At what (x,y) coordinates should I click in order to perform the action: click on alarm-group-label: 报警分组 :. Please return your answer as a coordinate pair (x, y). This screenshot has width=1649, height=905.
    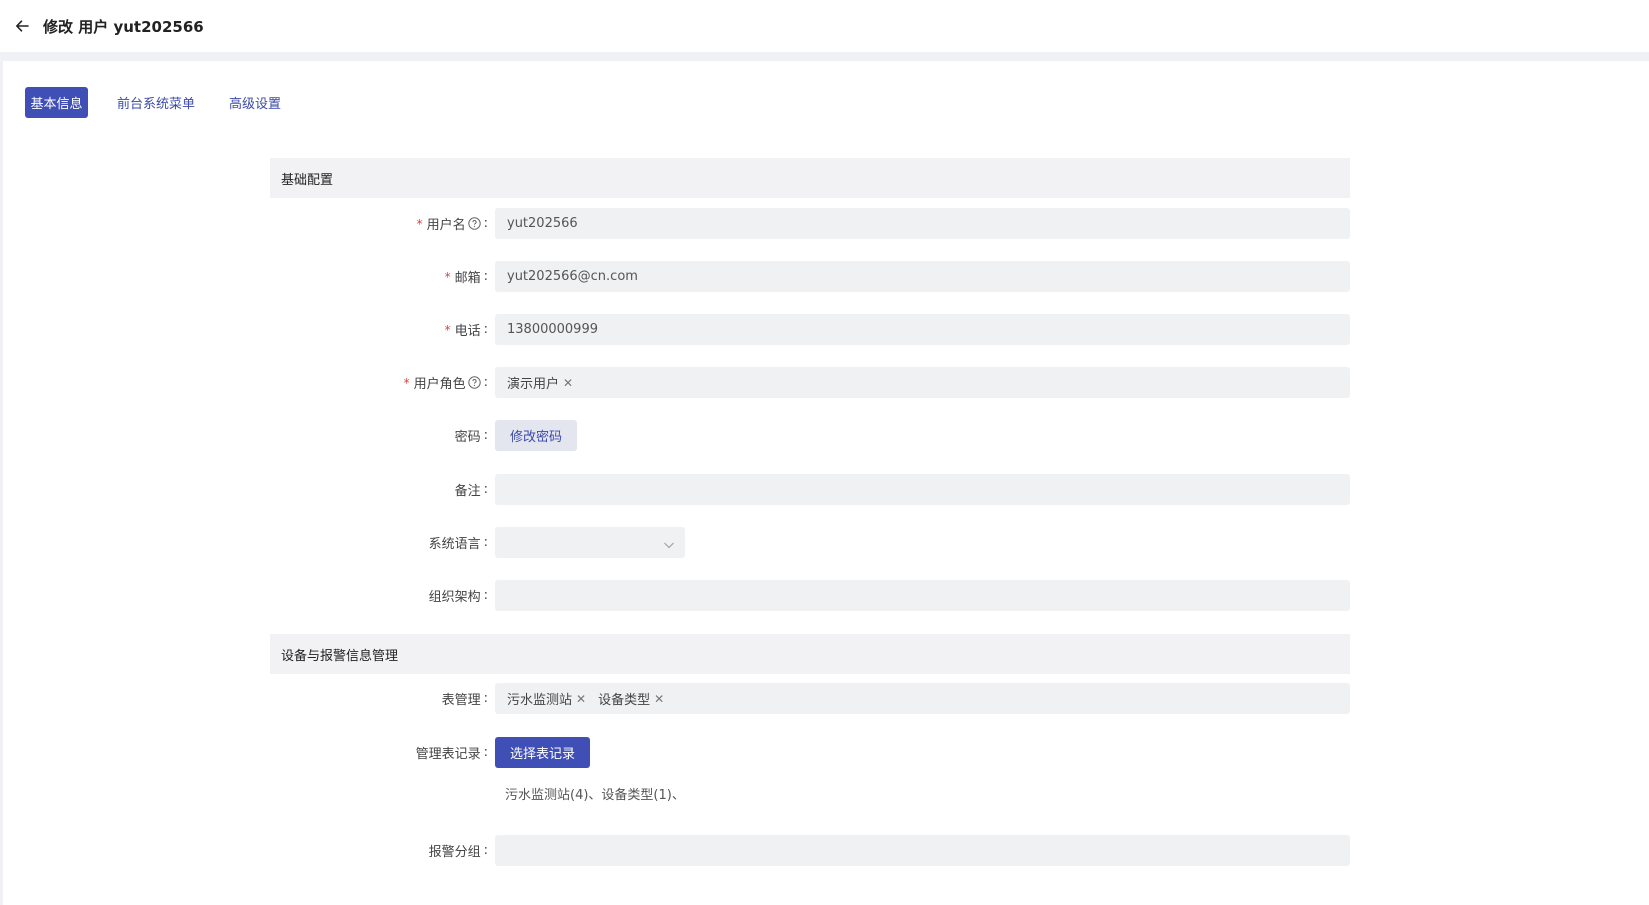
    Looking at the image, I should click on (458, 851).